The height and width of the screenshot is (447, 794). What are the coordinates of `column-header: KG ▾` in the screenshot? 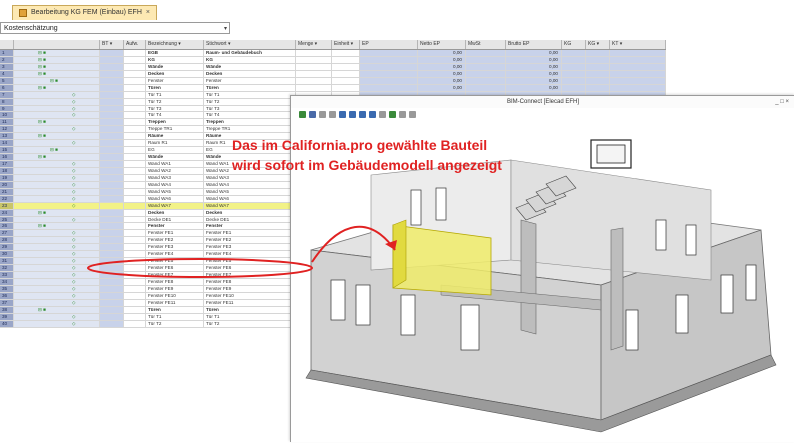 It's located at (598, 44).